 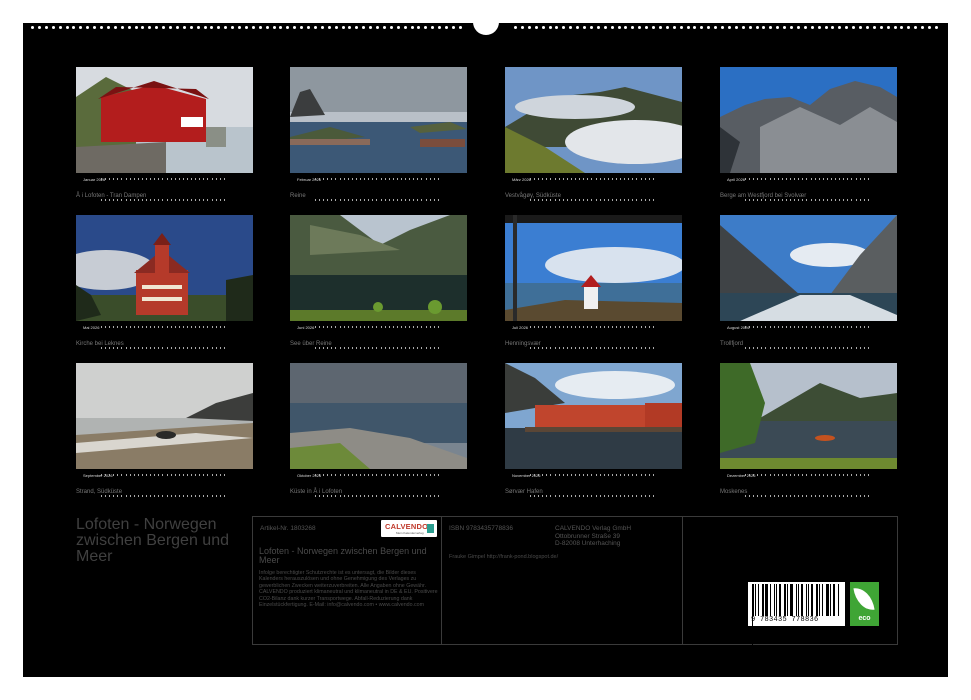 What do you see at coordinates (593, 528) in the screenshot?
I see `publisher-line: CALVENDO Verlag GmbH` at bounding box center [593, 528].